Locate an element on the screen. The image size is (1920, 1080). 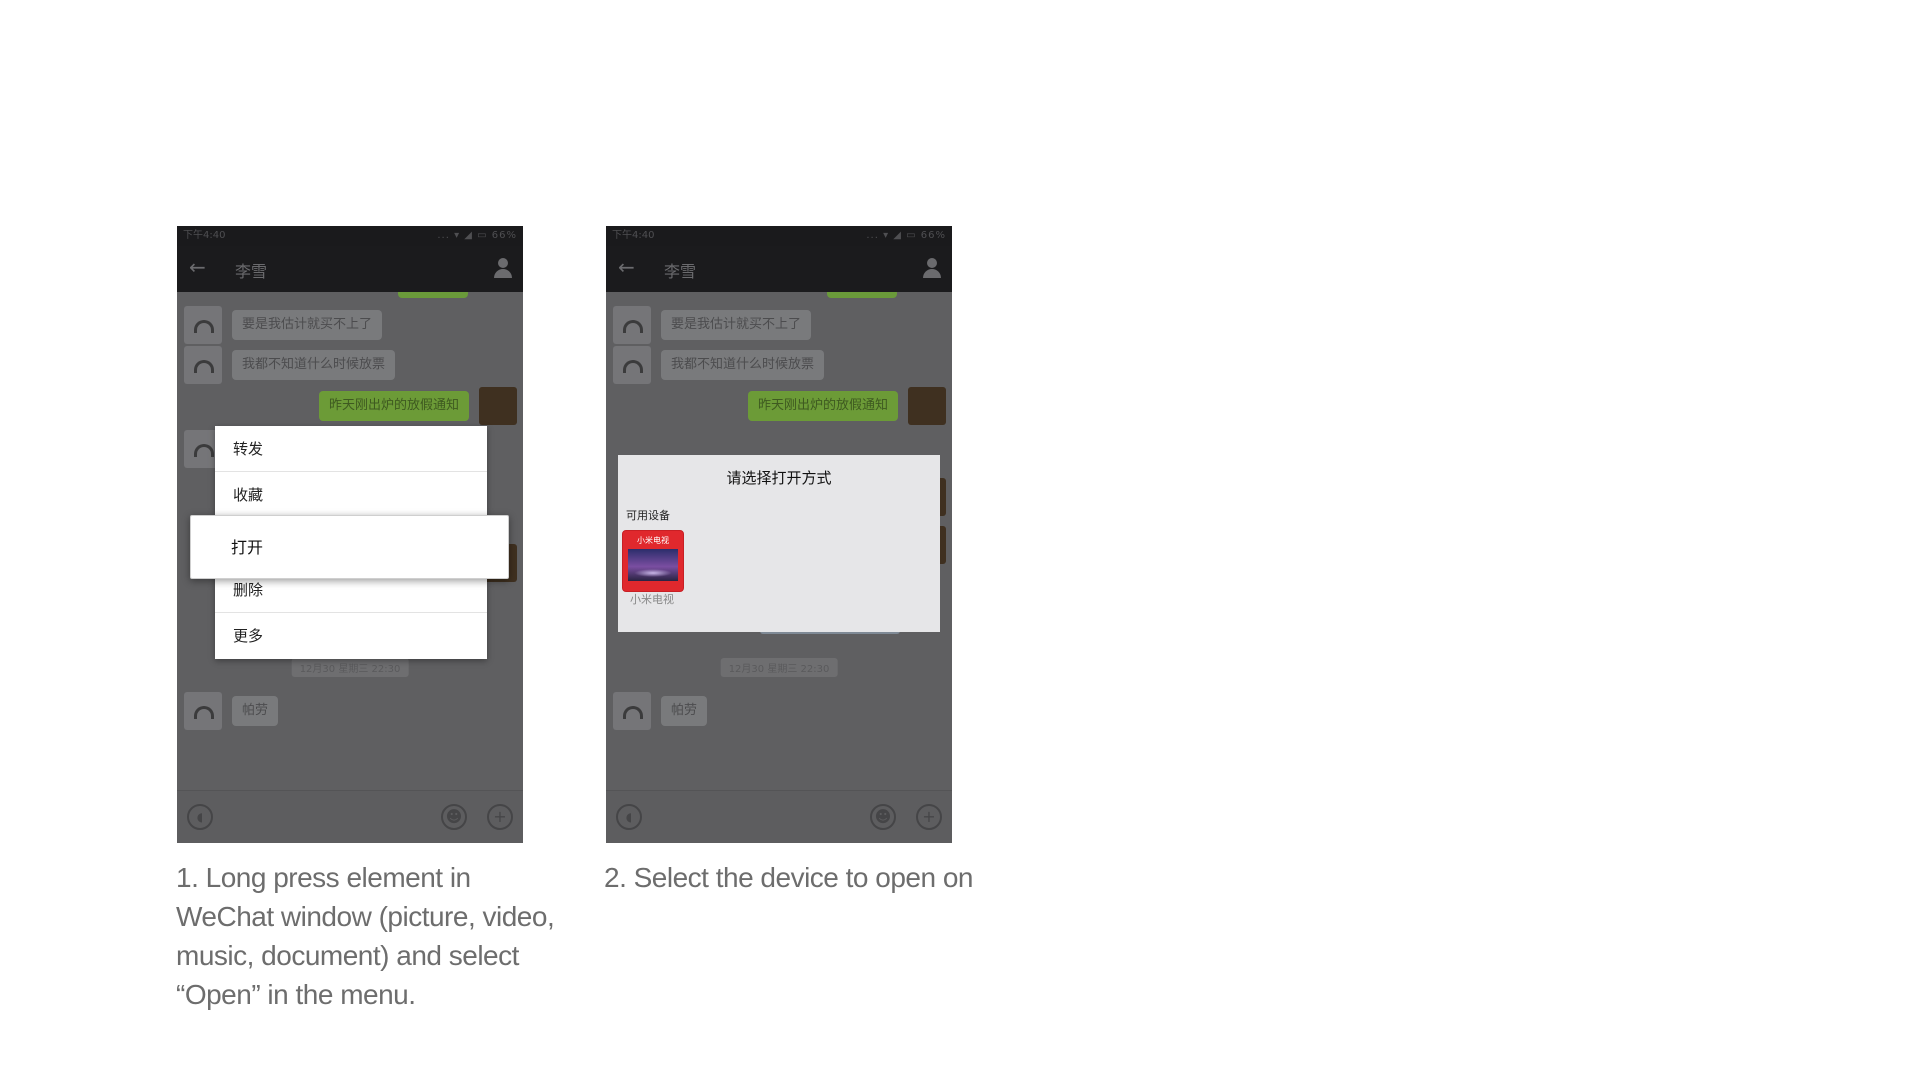
available-devices-label: 可用设备 is located at coordinates (648, 515).